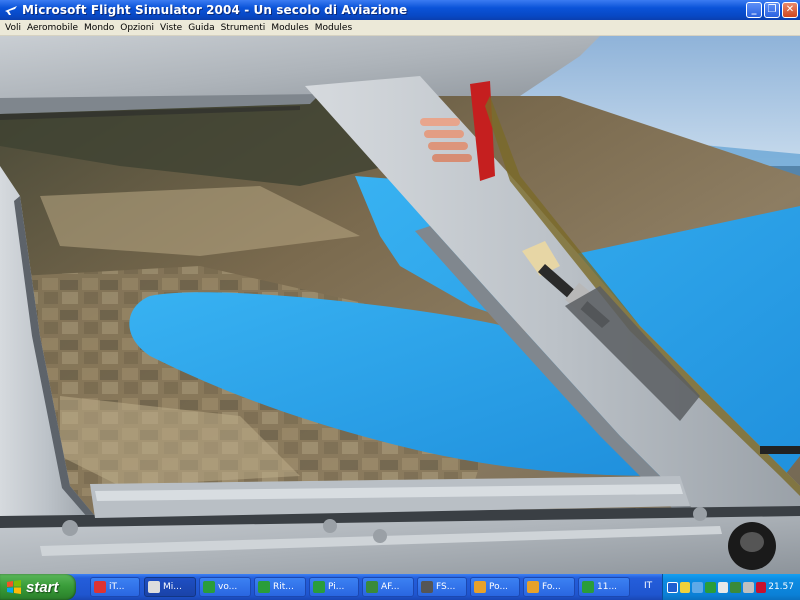  What do you see at coordinates (14, 587) in the screenshot?
I see `windows-flag-icon` at bounding box center [14, 587].